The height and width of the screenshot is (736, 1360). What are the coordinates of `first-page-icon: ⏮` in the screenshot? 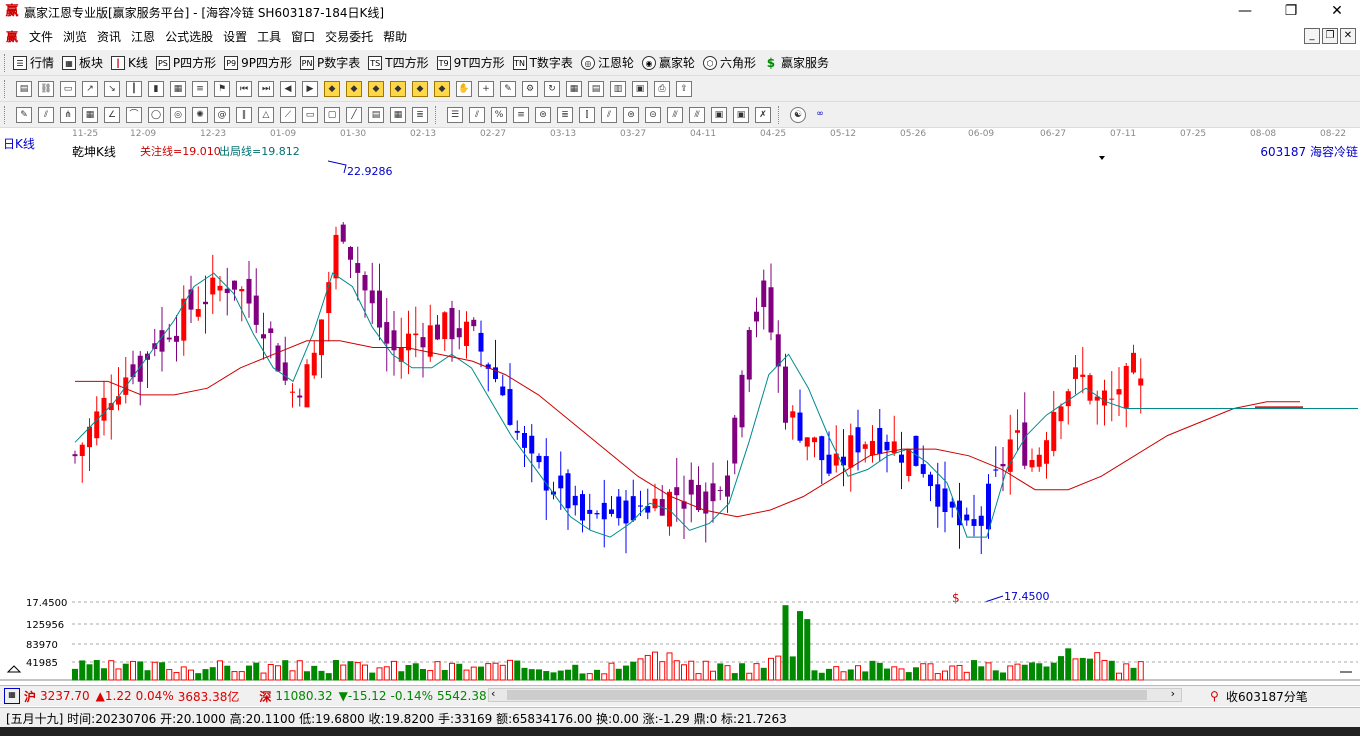 It's located at (244, 88).